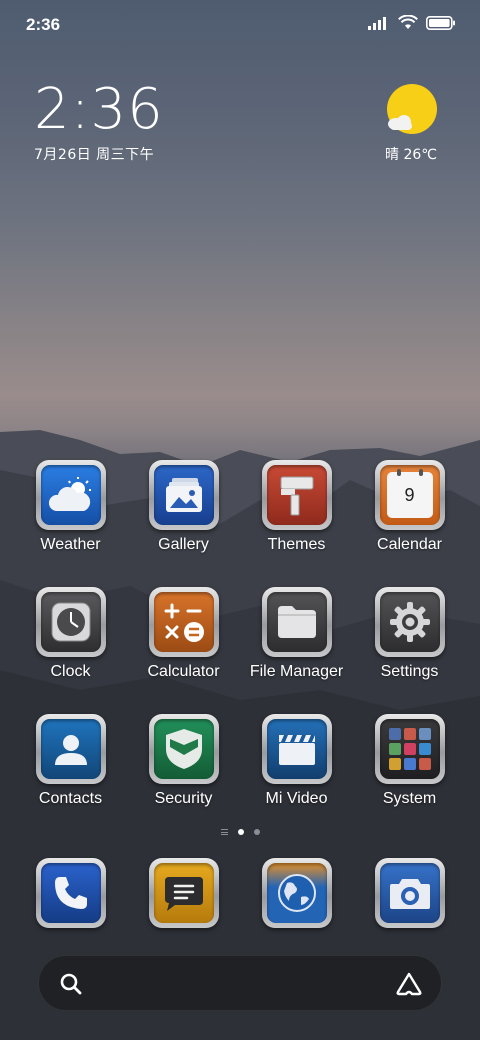  I want to click on browser-icon, so click(296, 893).